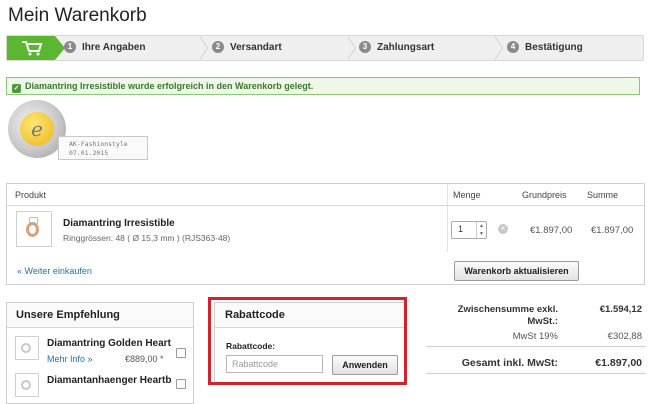 The width and height of the screenshot is (650, 404). Describe the element at coordinates (467, 195) in the screenshot. I see `column-header-quantity: Menge` at that location.